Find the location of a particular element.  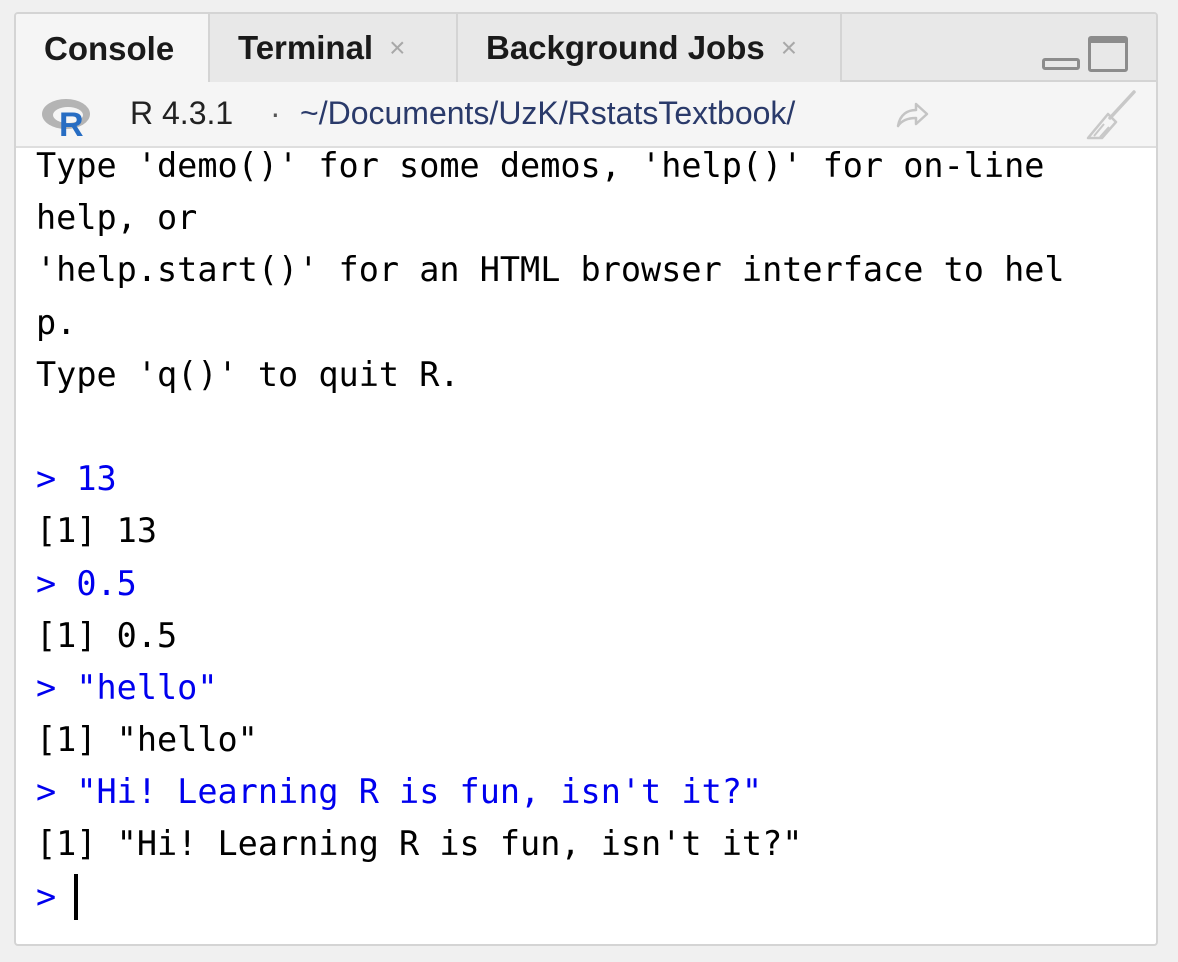

minimize-icon is located at coordinates (1061, 64).